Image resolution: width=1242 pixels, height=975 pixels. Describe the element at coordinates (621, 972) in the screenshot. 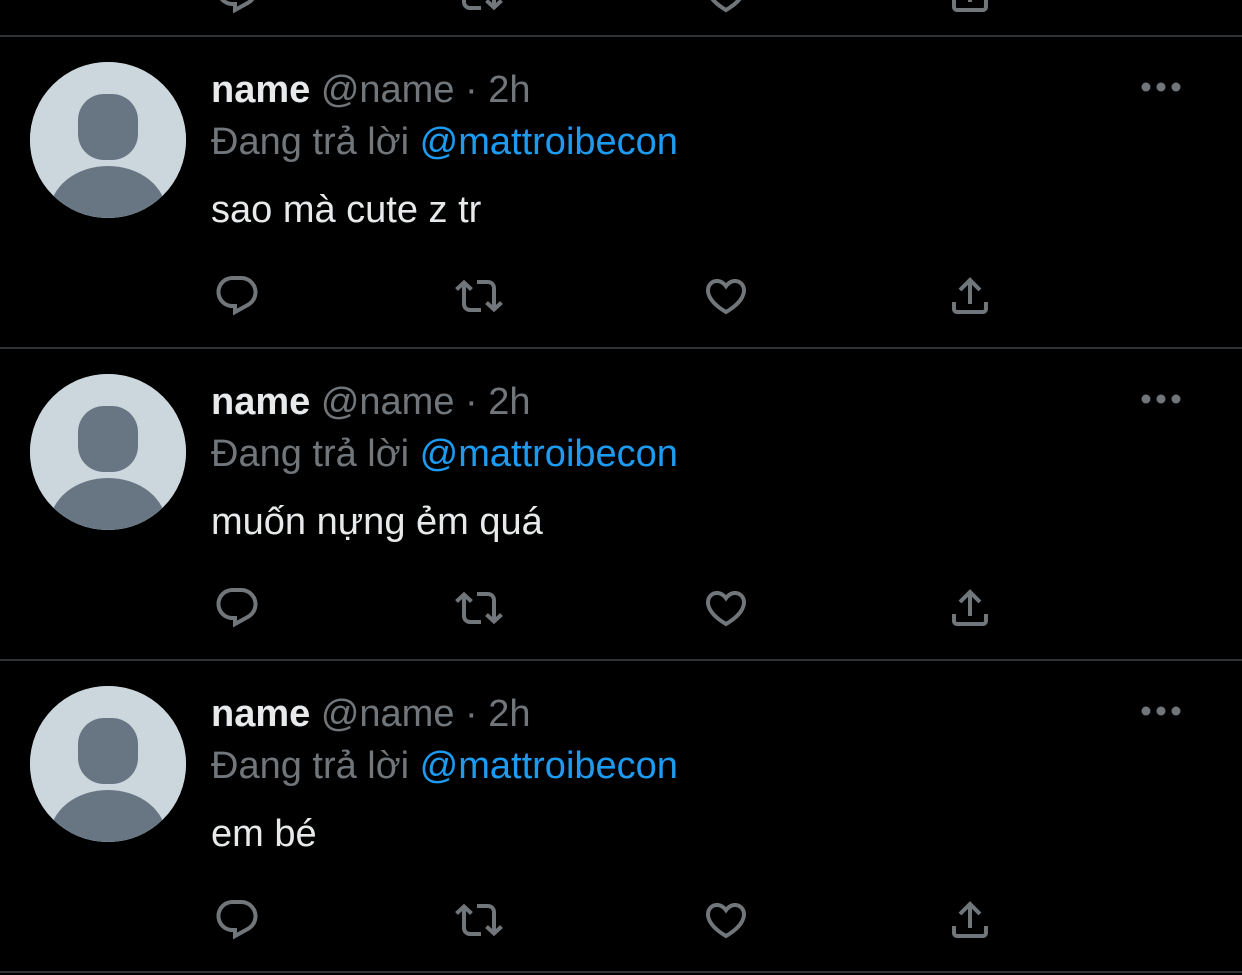

I see `divider` at that location.